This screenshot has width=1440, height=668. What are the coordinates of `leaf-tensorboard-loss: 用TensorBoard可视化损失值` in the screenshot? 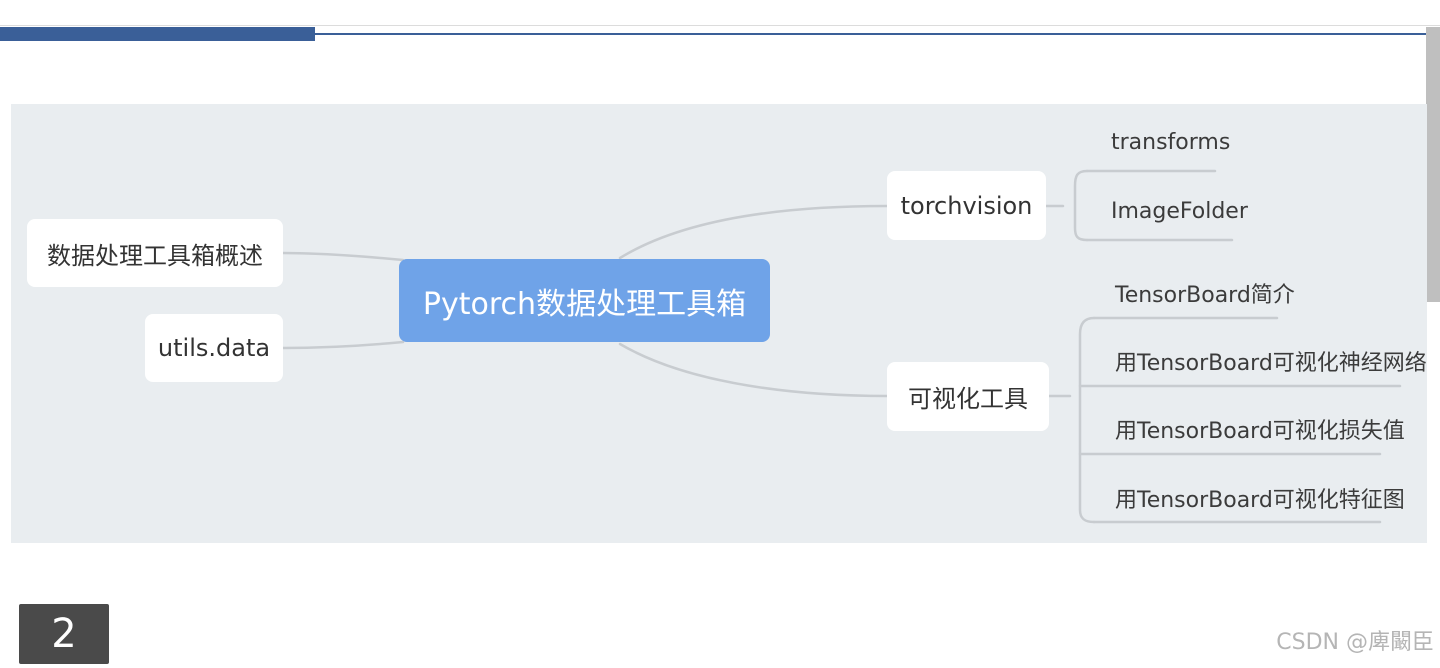 It's located at (1260, 429).